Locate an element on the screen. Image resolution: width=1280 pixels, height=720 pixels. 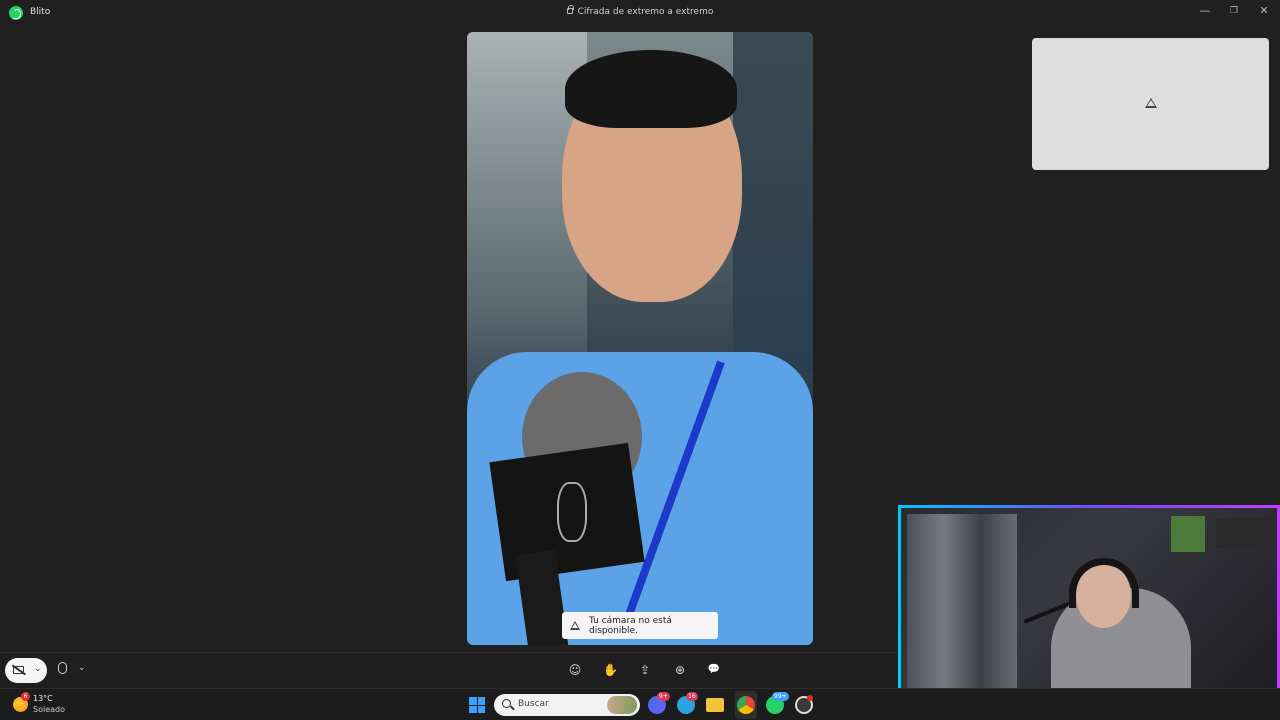
whatsapp-badge: 99+ is located at coordinates (780, 696).